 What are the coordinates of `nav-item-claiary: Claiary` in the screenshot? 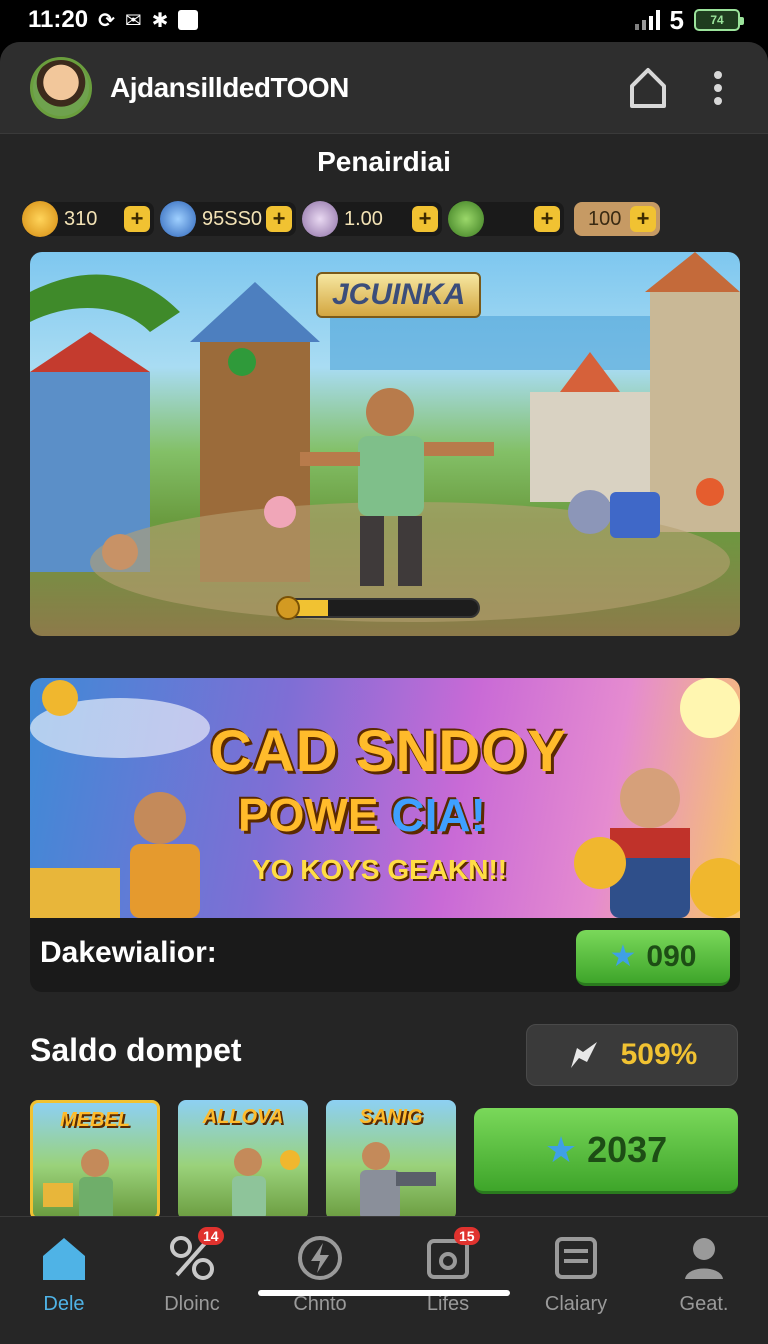 It's located at (576, 1280).